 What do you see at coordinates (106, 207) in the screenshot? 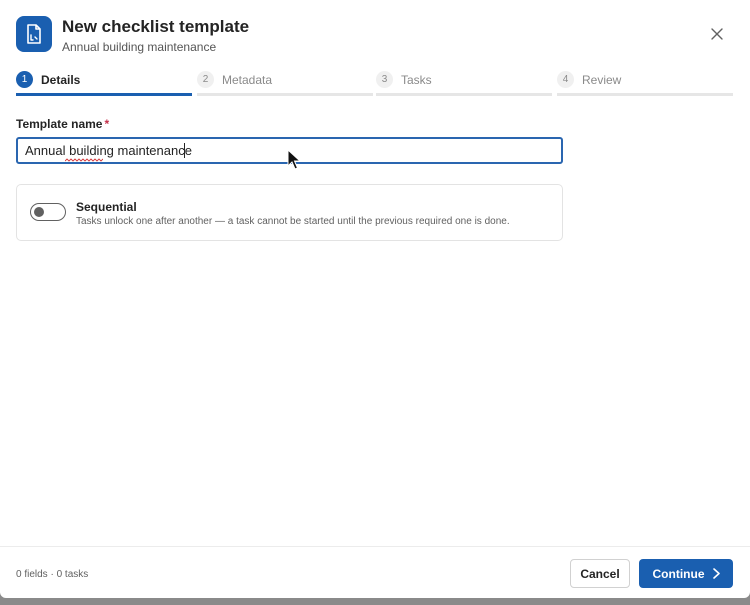
I see `sequential-title: Sequential` at bounding box center [106, 207].